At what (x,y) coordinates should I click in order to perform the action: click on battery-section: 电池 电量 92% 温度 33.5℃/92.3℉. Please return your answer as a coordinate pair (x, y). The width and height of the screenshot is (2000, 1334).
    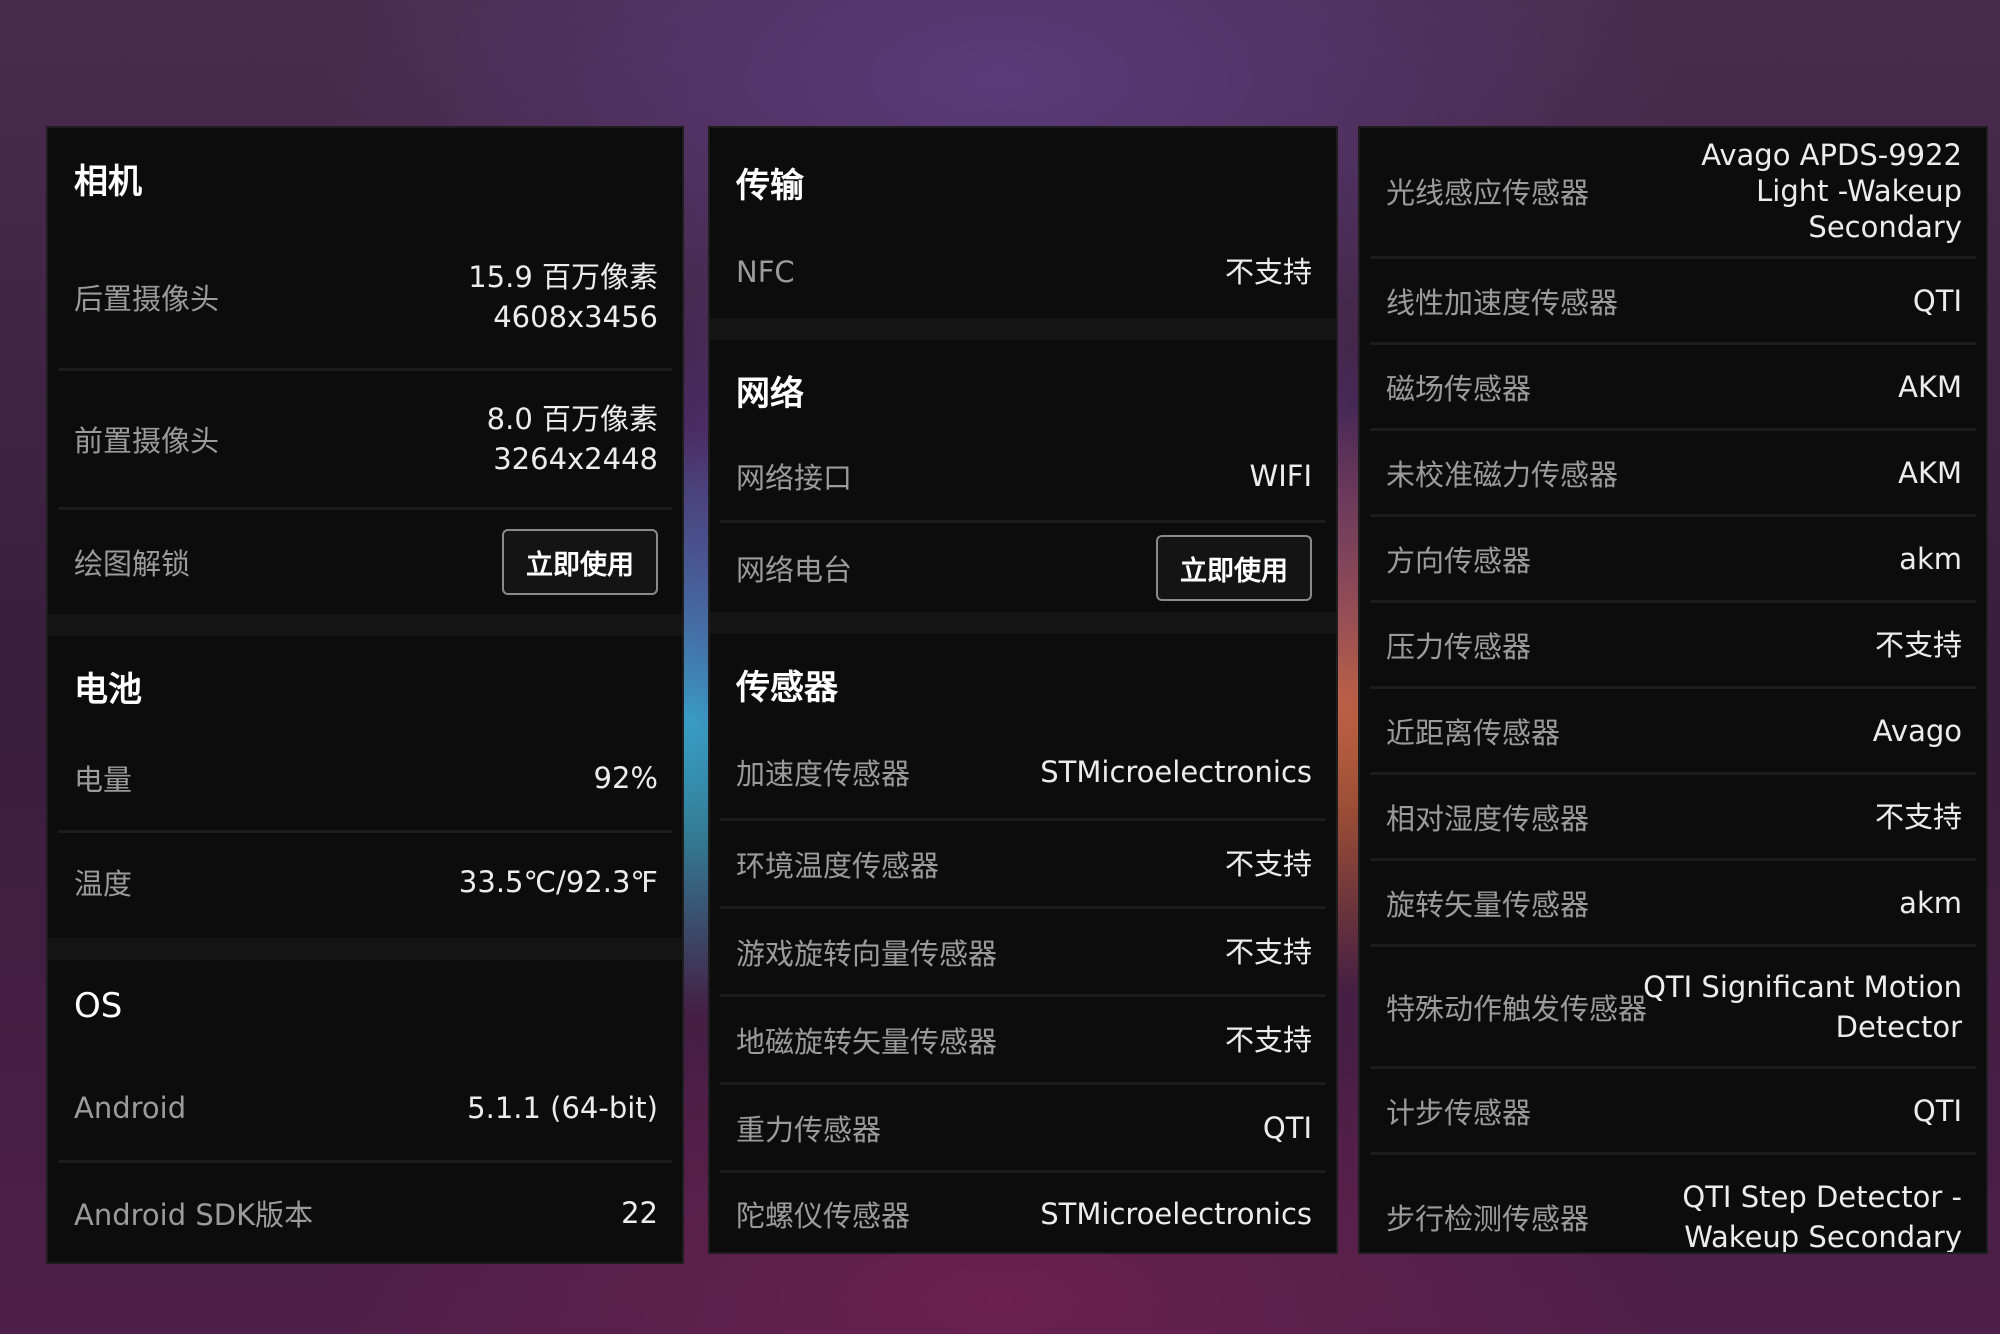
    Looking at the image, I should click on (365, 787).